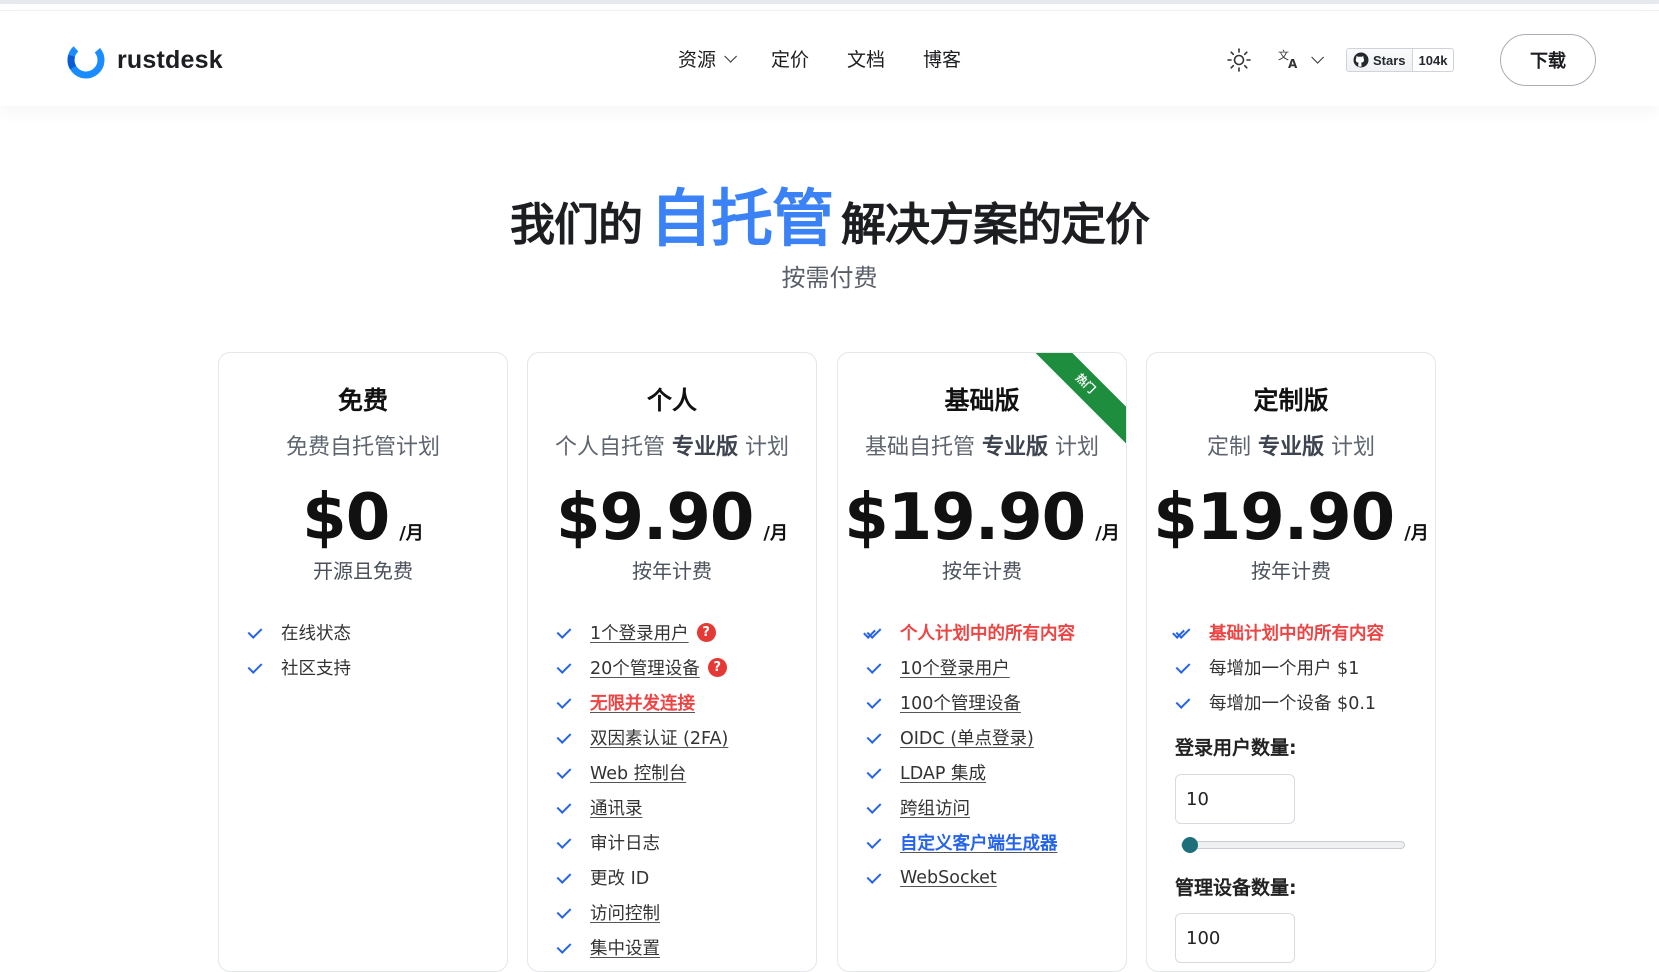 The width and height of the screenshot is (1659, 972). I want to click on feature-item: 10个登录用户, so click(990, 667).